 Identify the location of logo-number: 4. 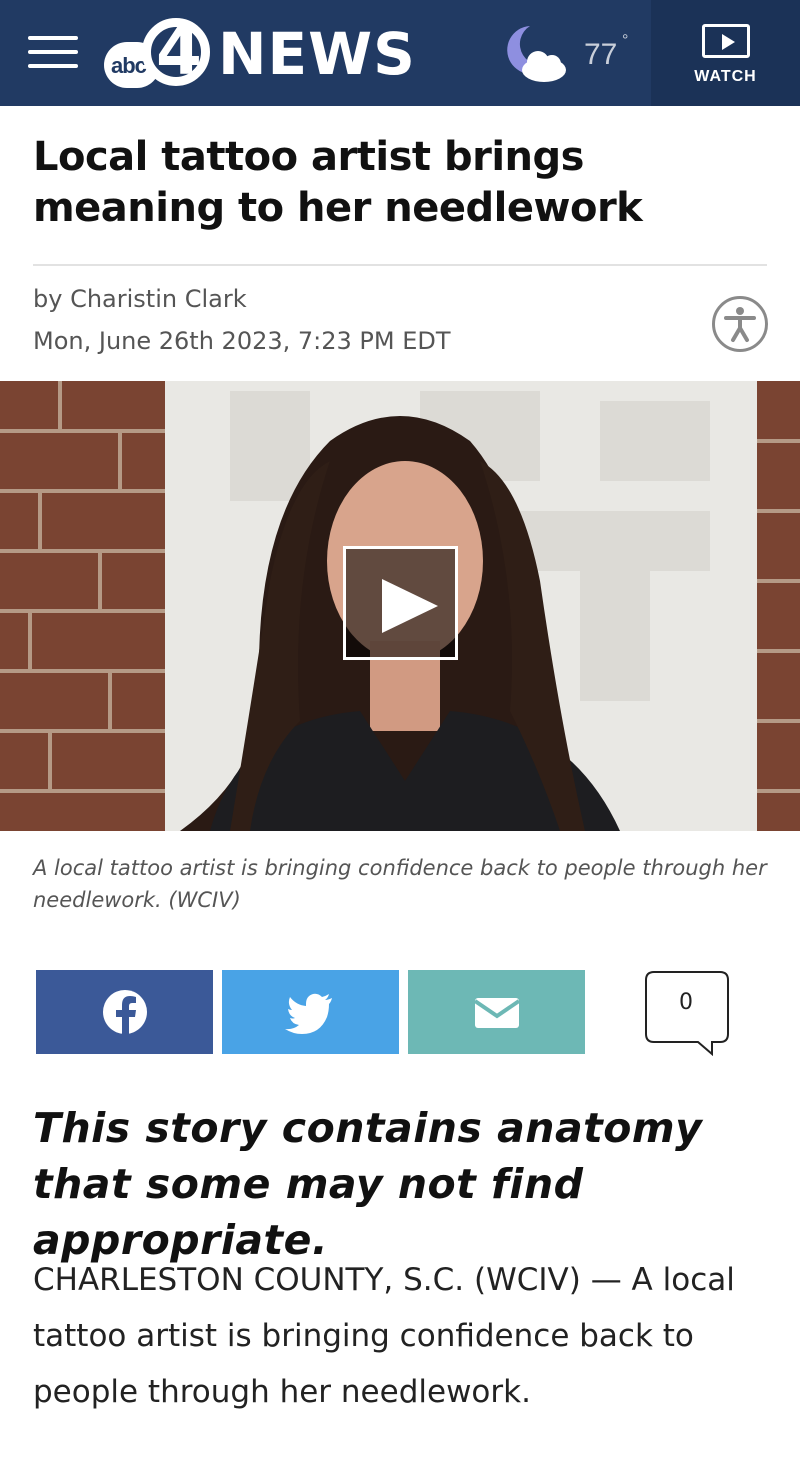
(179, 51).